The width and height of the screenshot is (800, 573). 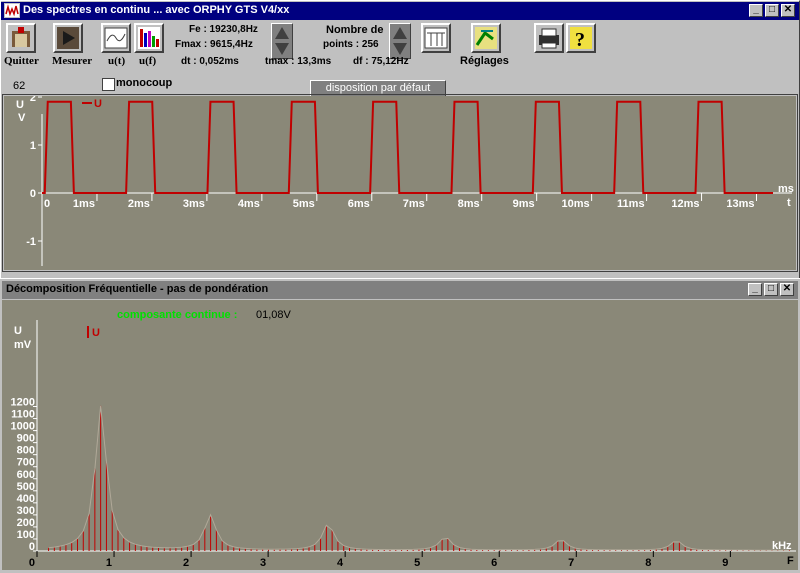 What do you see at coordinates (210, 61) in the screenshot?
I see `dt-value: dt : 0,052ms` at bounding box center [210, 61].